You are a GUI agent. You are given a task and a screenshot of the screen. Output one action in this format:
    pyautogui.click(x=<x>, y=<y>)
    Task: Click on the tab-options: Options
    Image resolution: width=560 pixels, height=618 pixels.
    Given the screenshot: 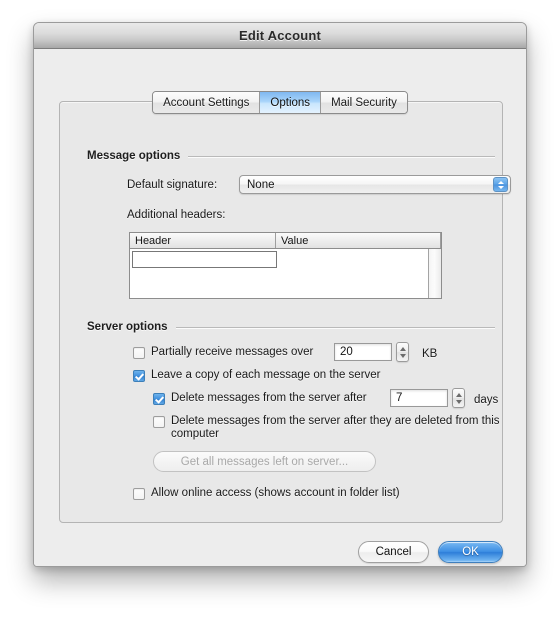 What is the action you would take?
    pyautogui.click(x=291, y=102)
    